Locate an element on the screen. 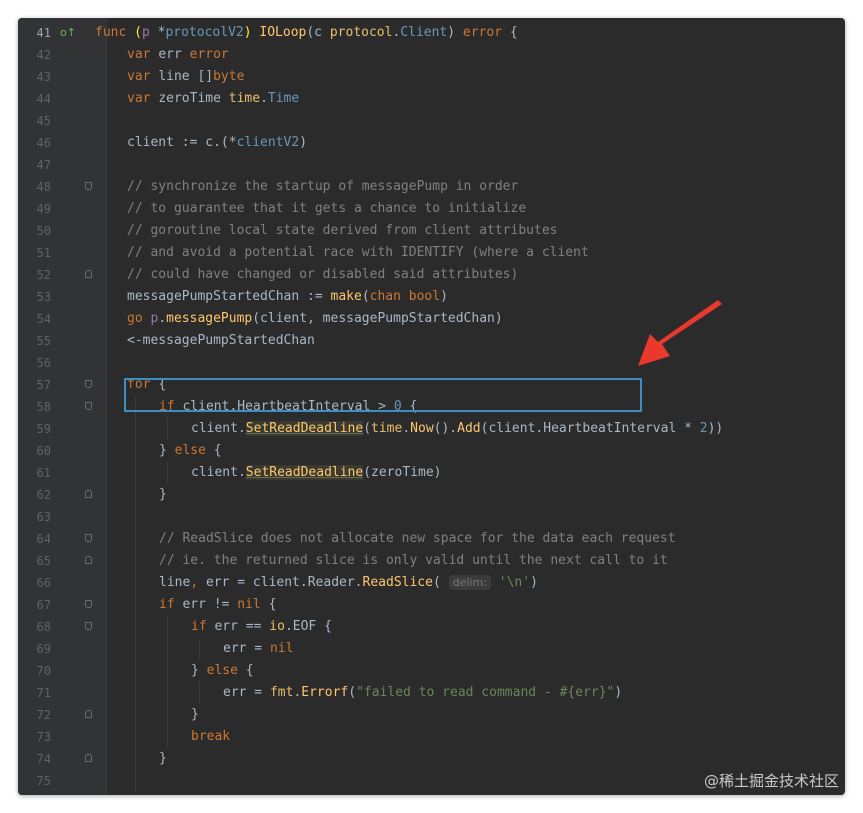 The image size is (863, 813). line-number: 74 is located at coordinates (43, 759).